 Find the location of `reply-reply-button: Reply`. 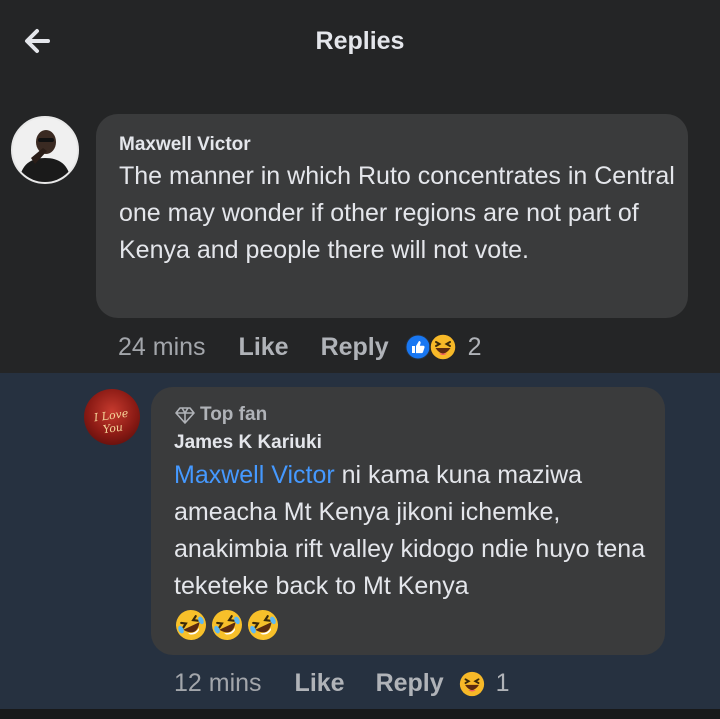

reply-reply-button: Reply is located at coordinates (410, 683).